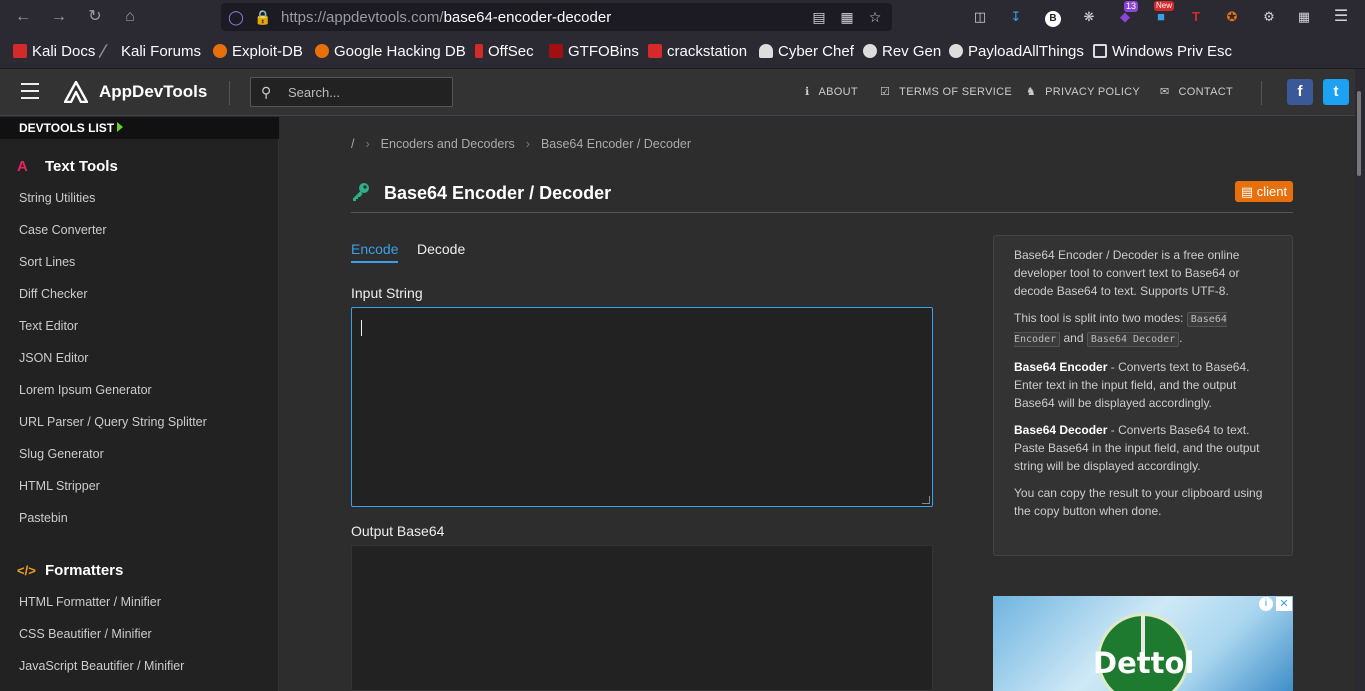  I want to click on nav-contact: ✉ CONTACT, so click(1196, 91).